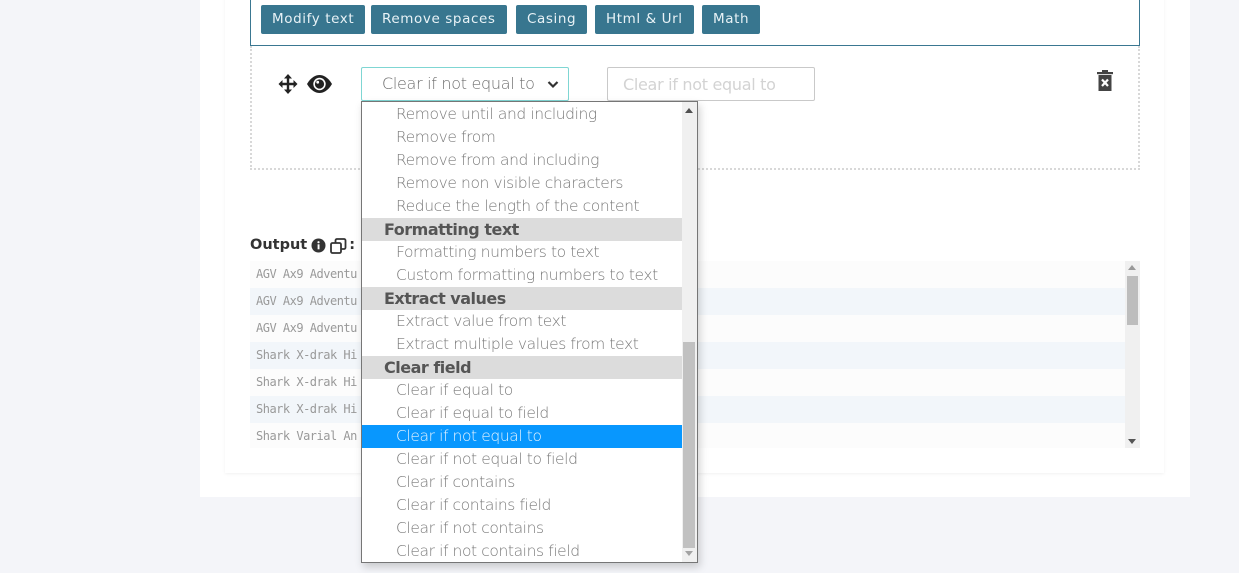 This screenshot has height=573, width=1239. I want to click on dropdown-option: Remove non visible characters, so click(522, 183).